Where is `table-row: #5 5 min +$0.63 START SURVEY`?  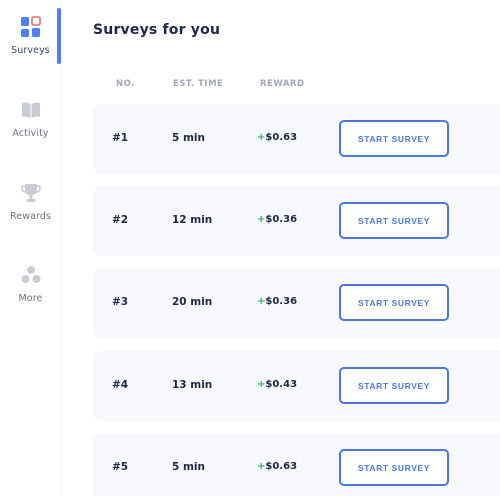
table-row: #5 5 min +$0.63 START SURVEY is located at coordinates (296, 464).